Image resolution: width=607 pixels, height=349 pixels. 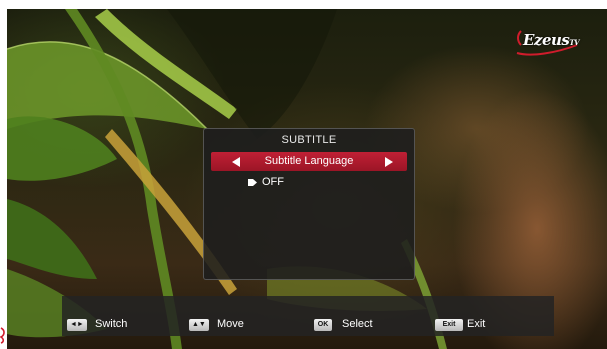 What do you see at coordinates (111, 324) in the screenshot?
I see `hint-label: Switch` at bounding box center [111, 324].